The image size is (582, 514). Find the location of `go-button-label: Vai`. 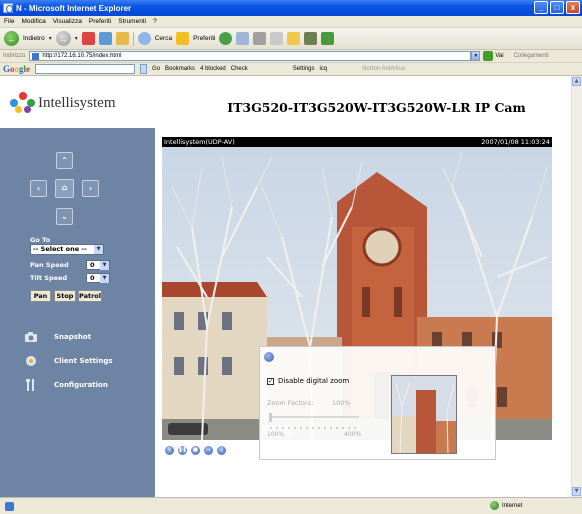

go-button-label: Vai is located at coordinates (499, 56).